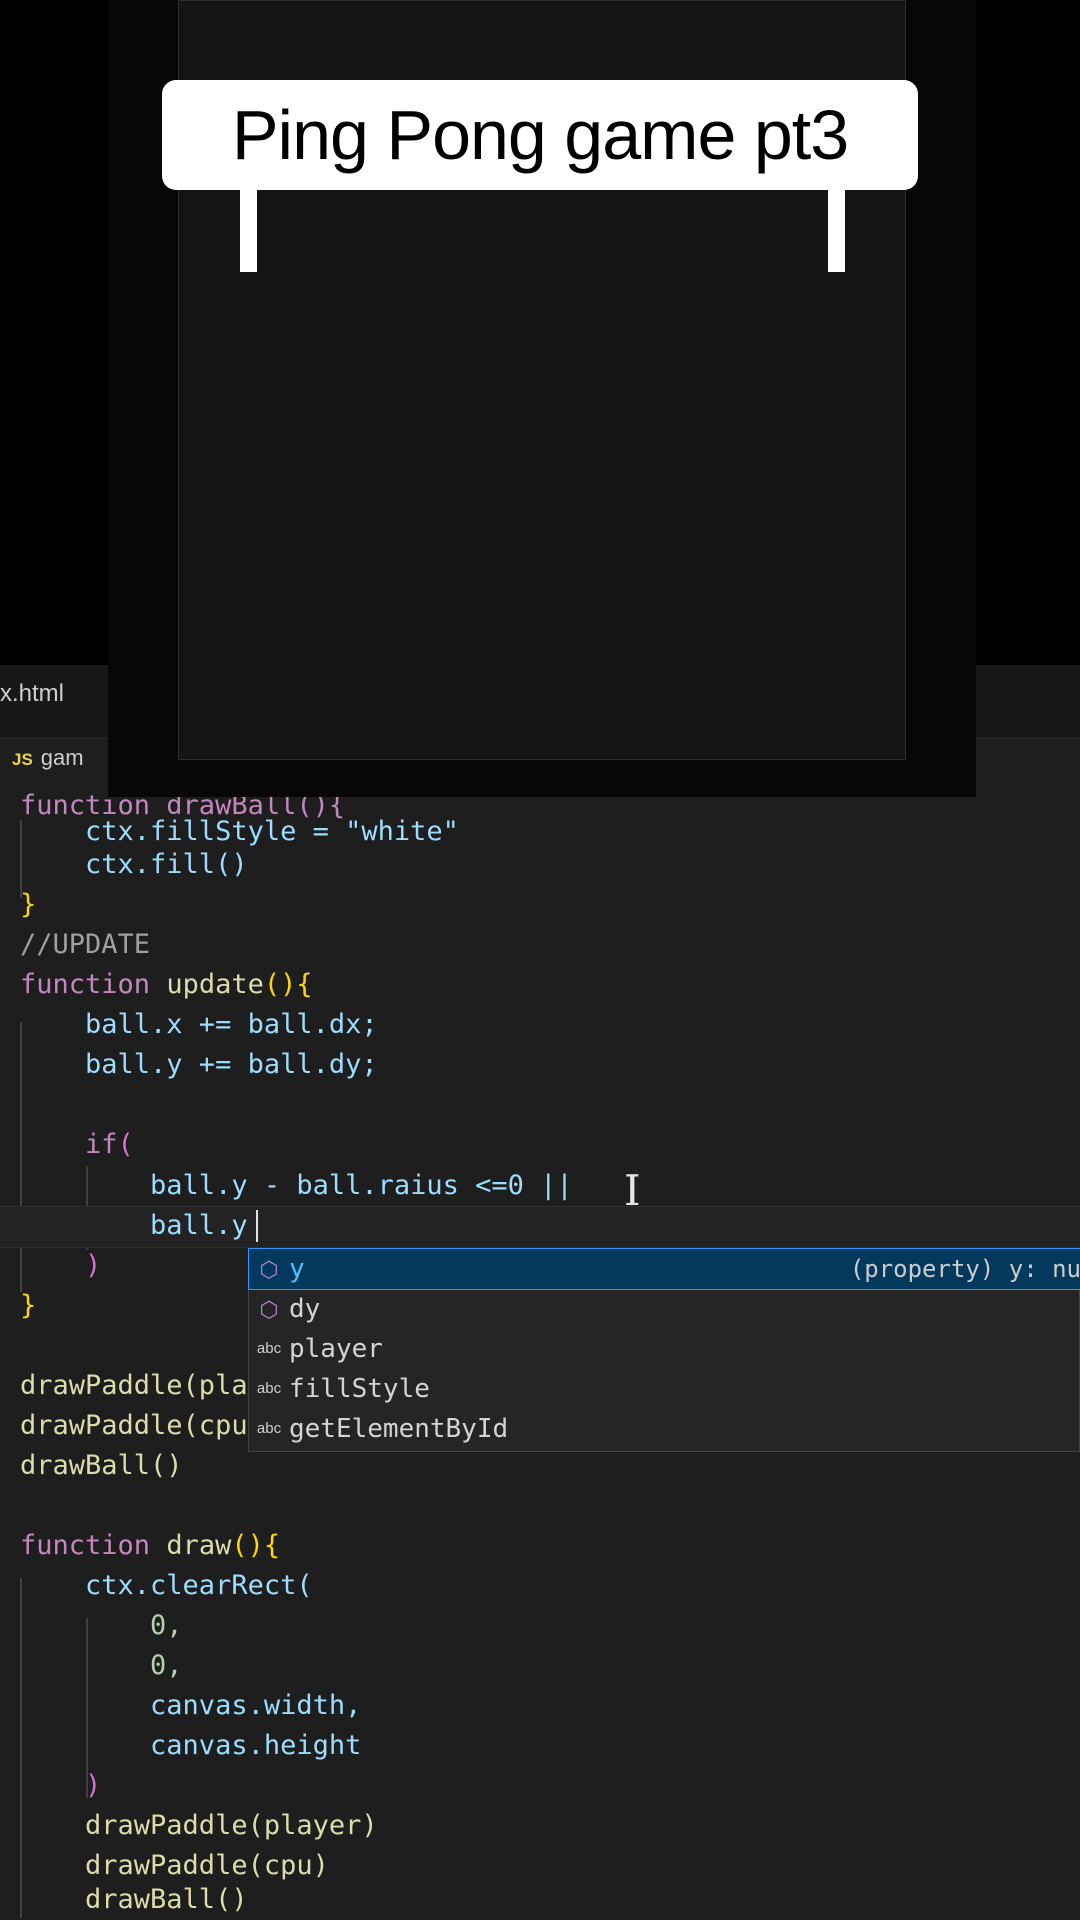 The image size is (1080, 1920). Describe the element at coordinates (632, 1190) in the screenshot. I see `ibeam-cursor-icon: I` at that location.